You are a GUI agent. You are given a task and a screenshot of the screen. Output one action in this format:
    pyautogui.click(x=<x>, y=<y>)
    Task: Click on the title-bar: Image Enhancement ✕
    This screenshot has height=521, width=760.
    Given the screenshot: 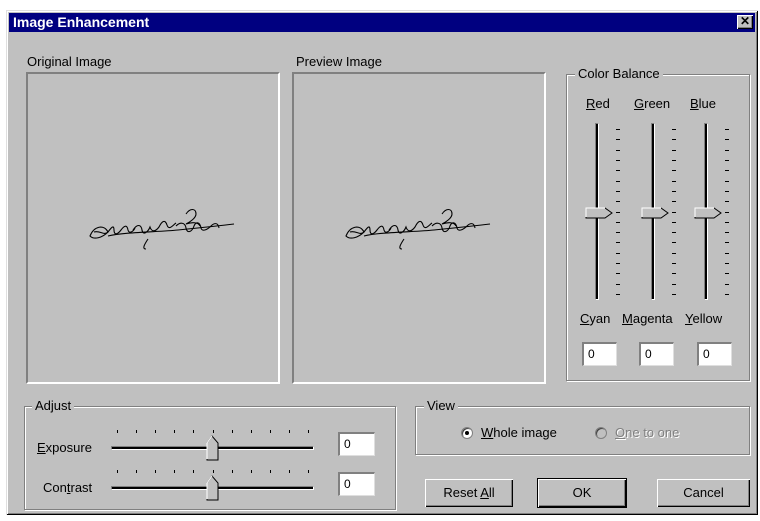 What is the action you would take?
    pyautogui.click(x=382, y=22)
    